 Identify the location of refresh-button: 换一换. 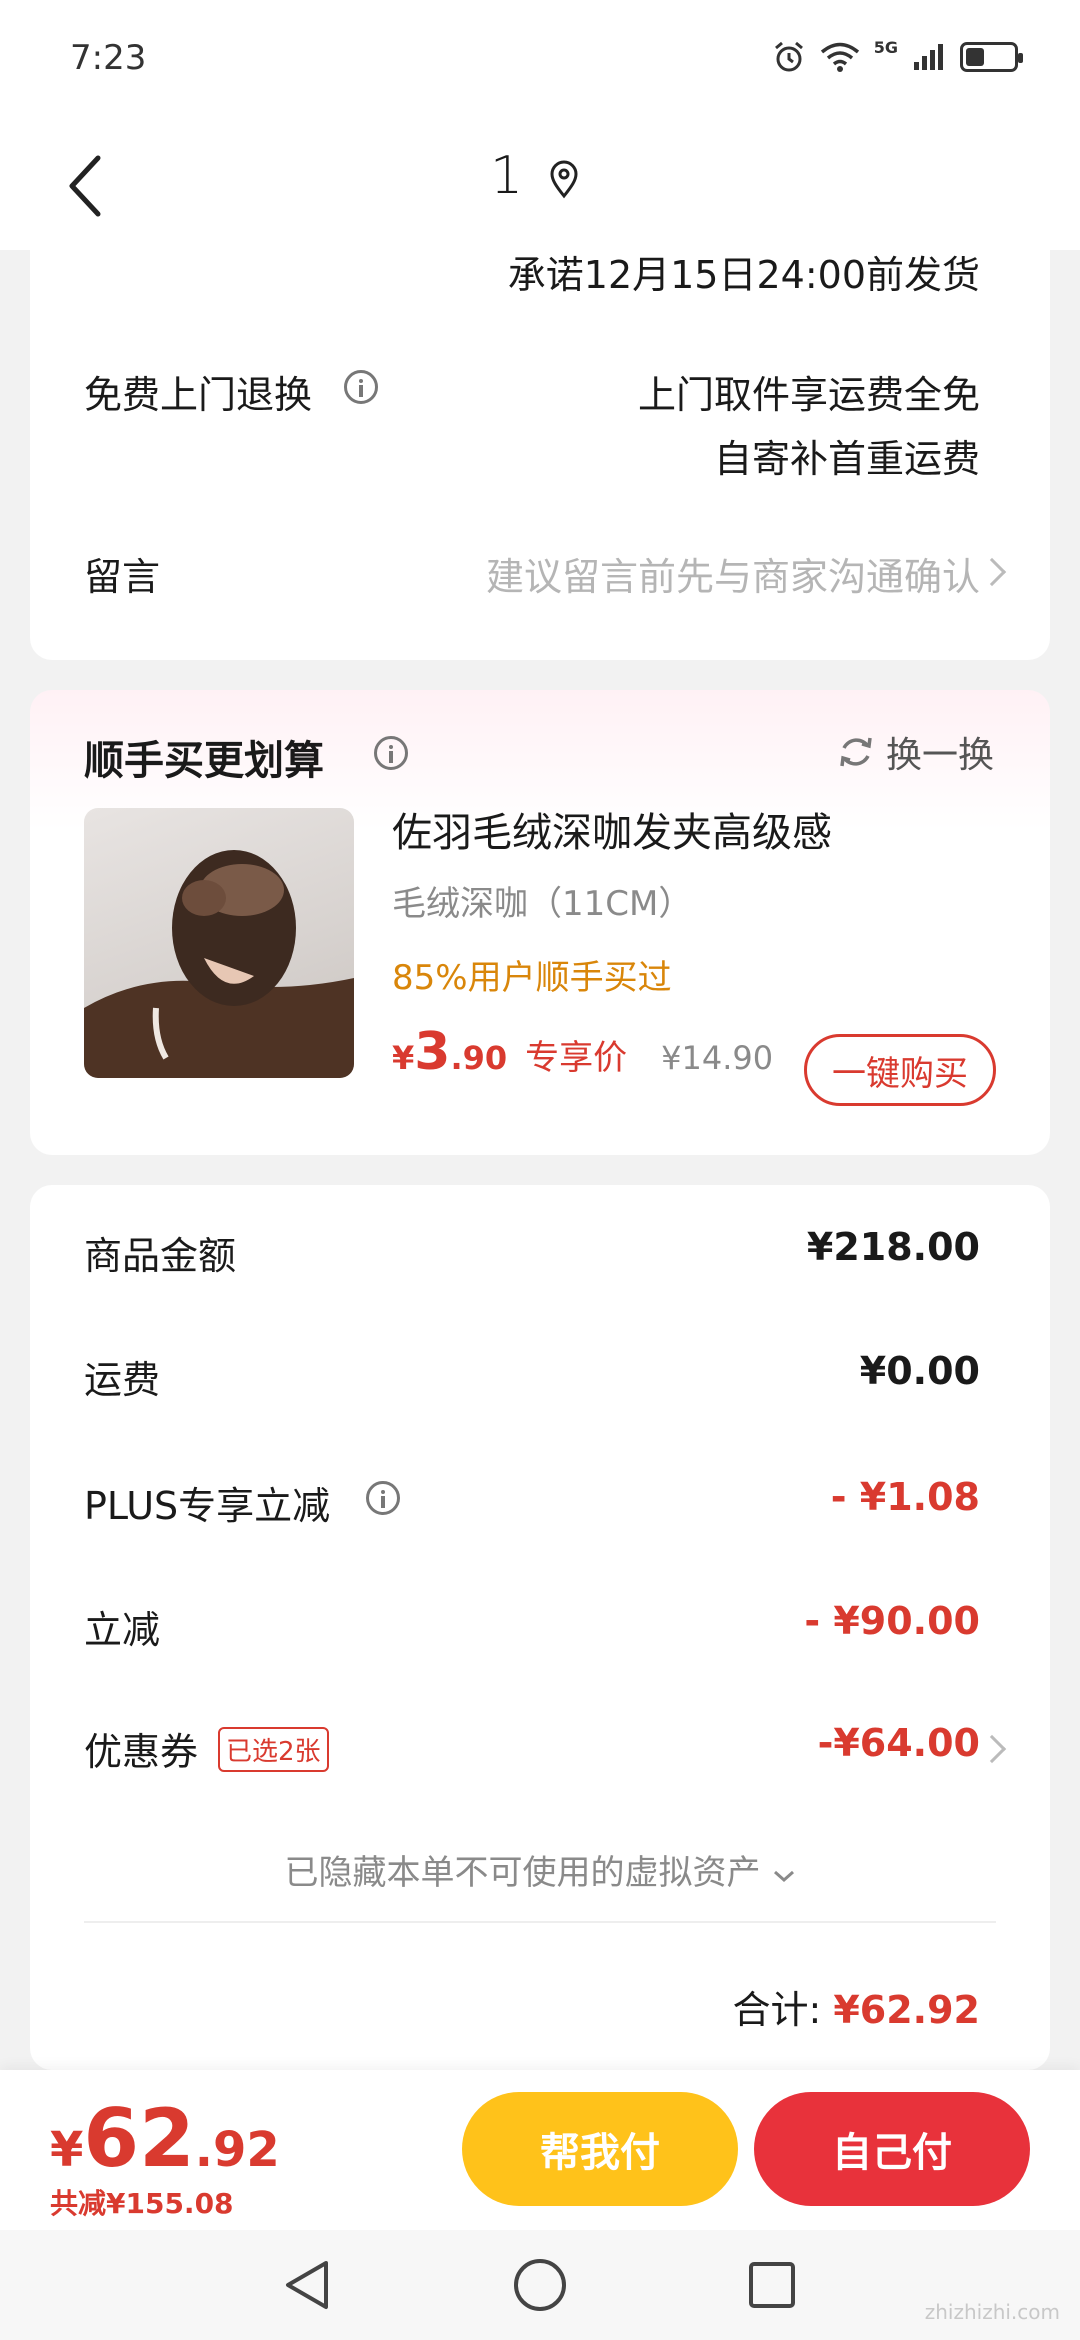
(915, 752).